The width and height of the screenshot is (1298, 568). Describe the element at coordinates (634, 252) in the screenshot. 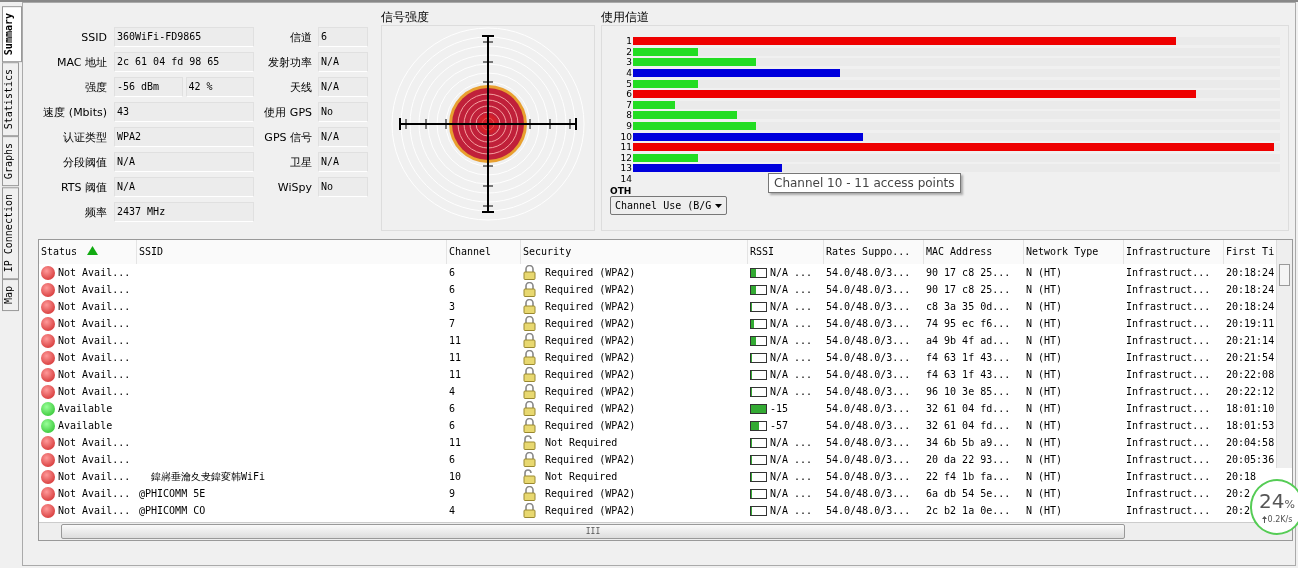

I see `column-header: Security` at that location.